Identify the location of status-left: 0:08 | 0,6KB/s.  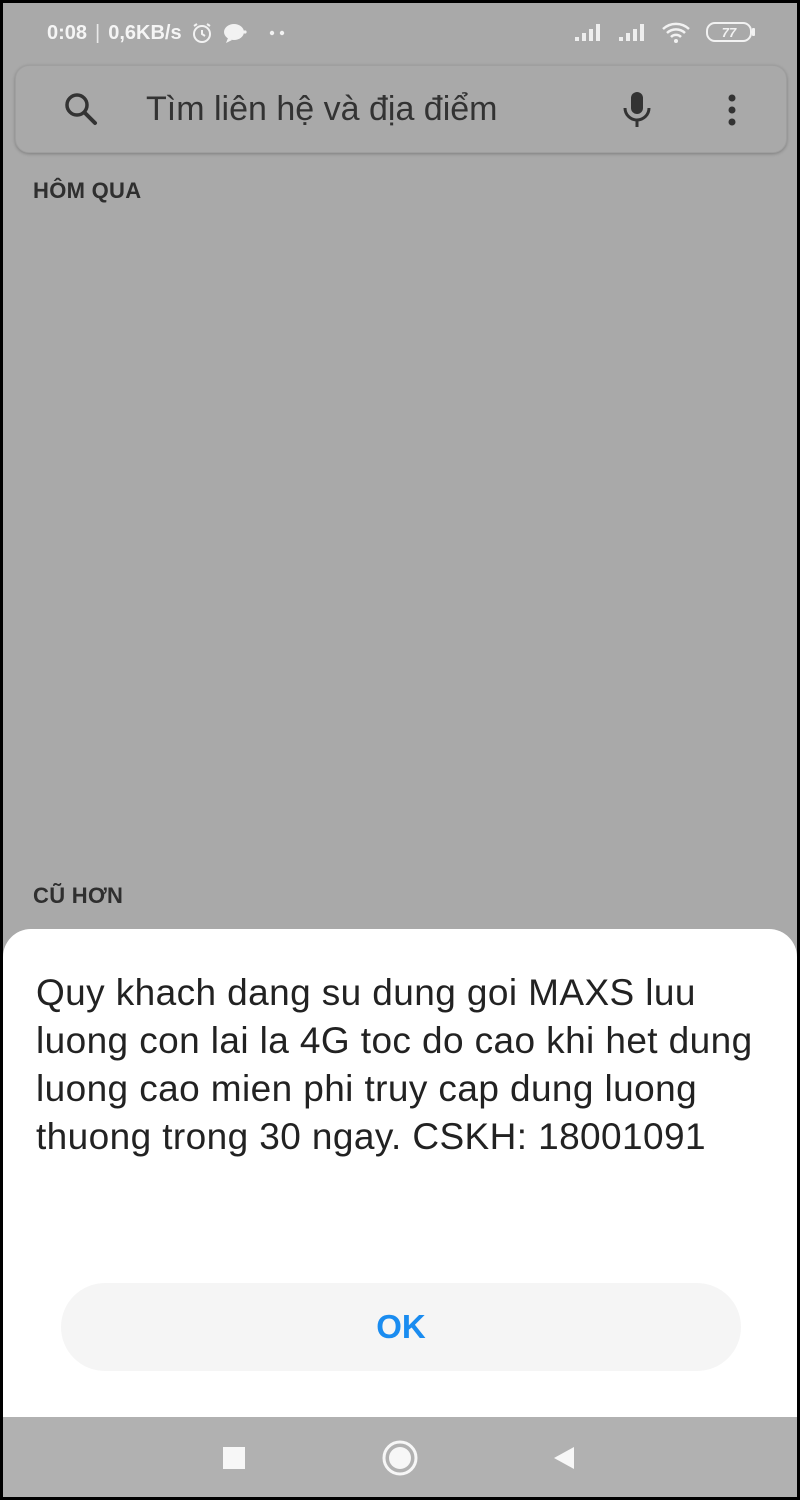
(167, 33).